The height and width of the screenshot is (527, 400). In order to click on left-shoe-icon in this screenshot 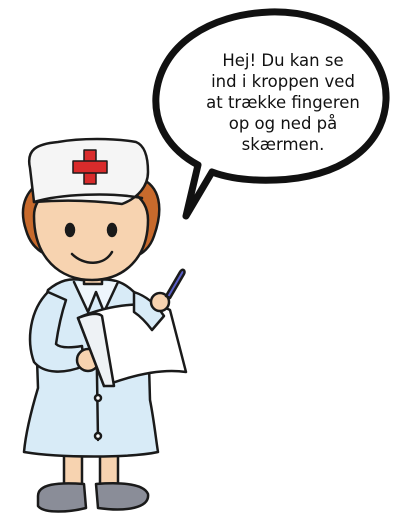, I will do `click(62, 497)`.